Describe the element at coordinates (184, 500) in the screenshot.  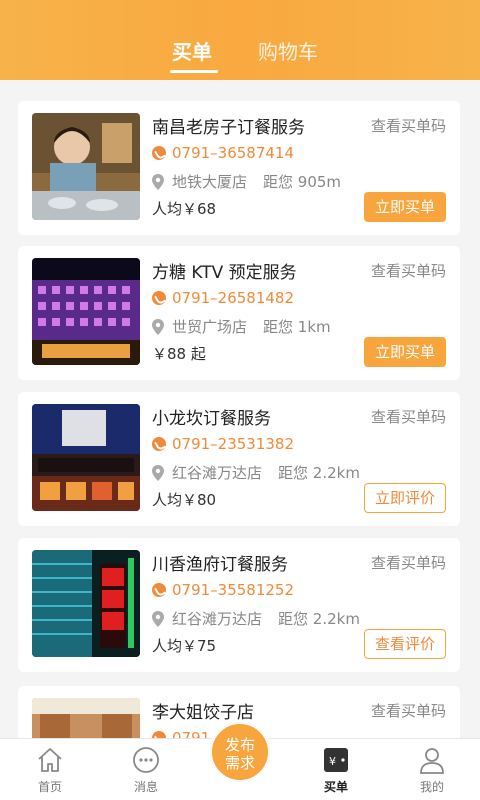
I see `price: 人均￥80` at that location.